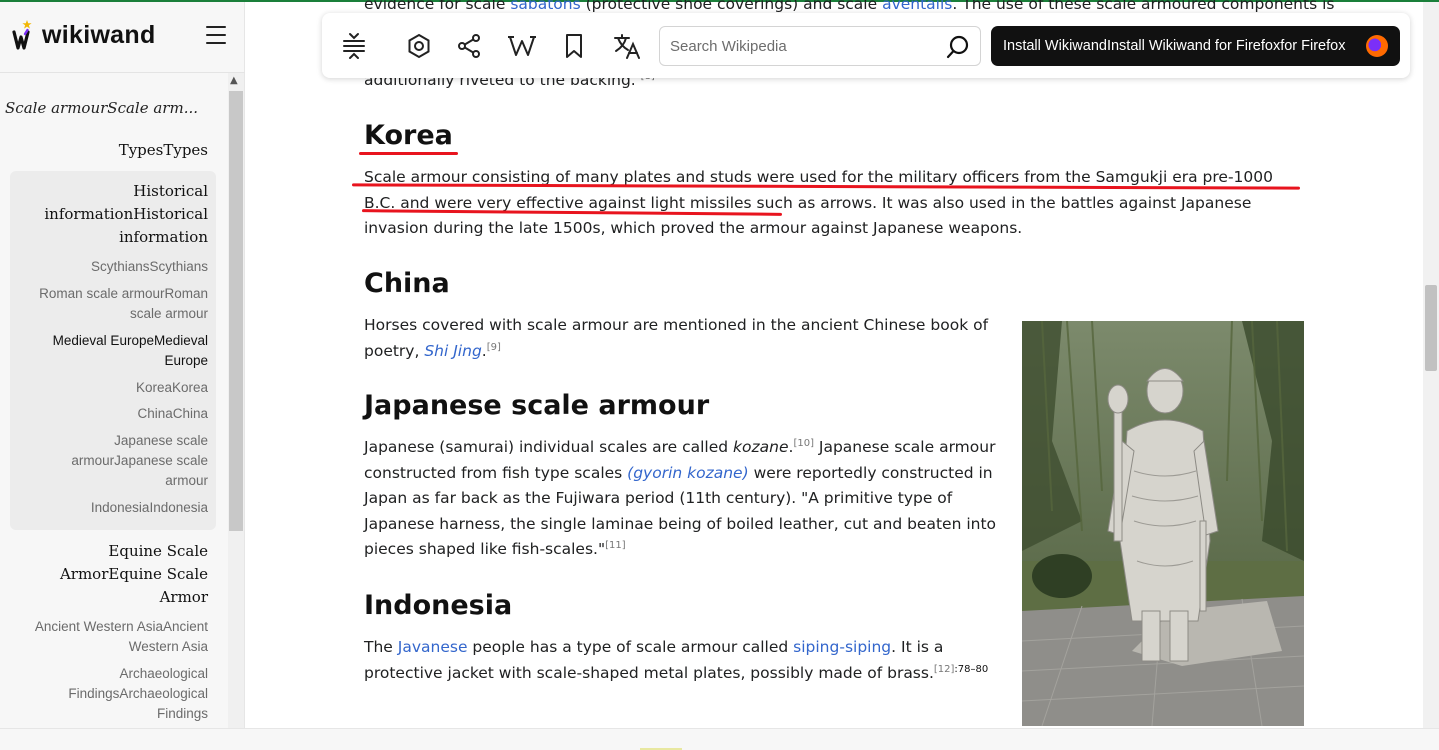 The height and width of the screenshot is (750, 1439). I want to click on heading-japanese-scale-armour: Japanese scale armour, so click(537, 405).